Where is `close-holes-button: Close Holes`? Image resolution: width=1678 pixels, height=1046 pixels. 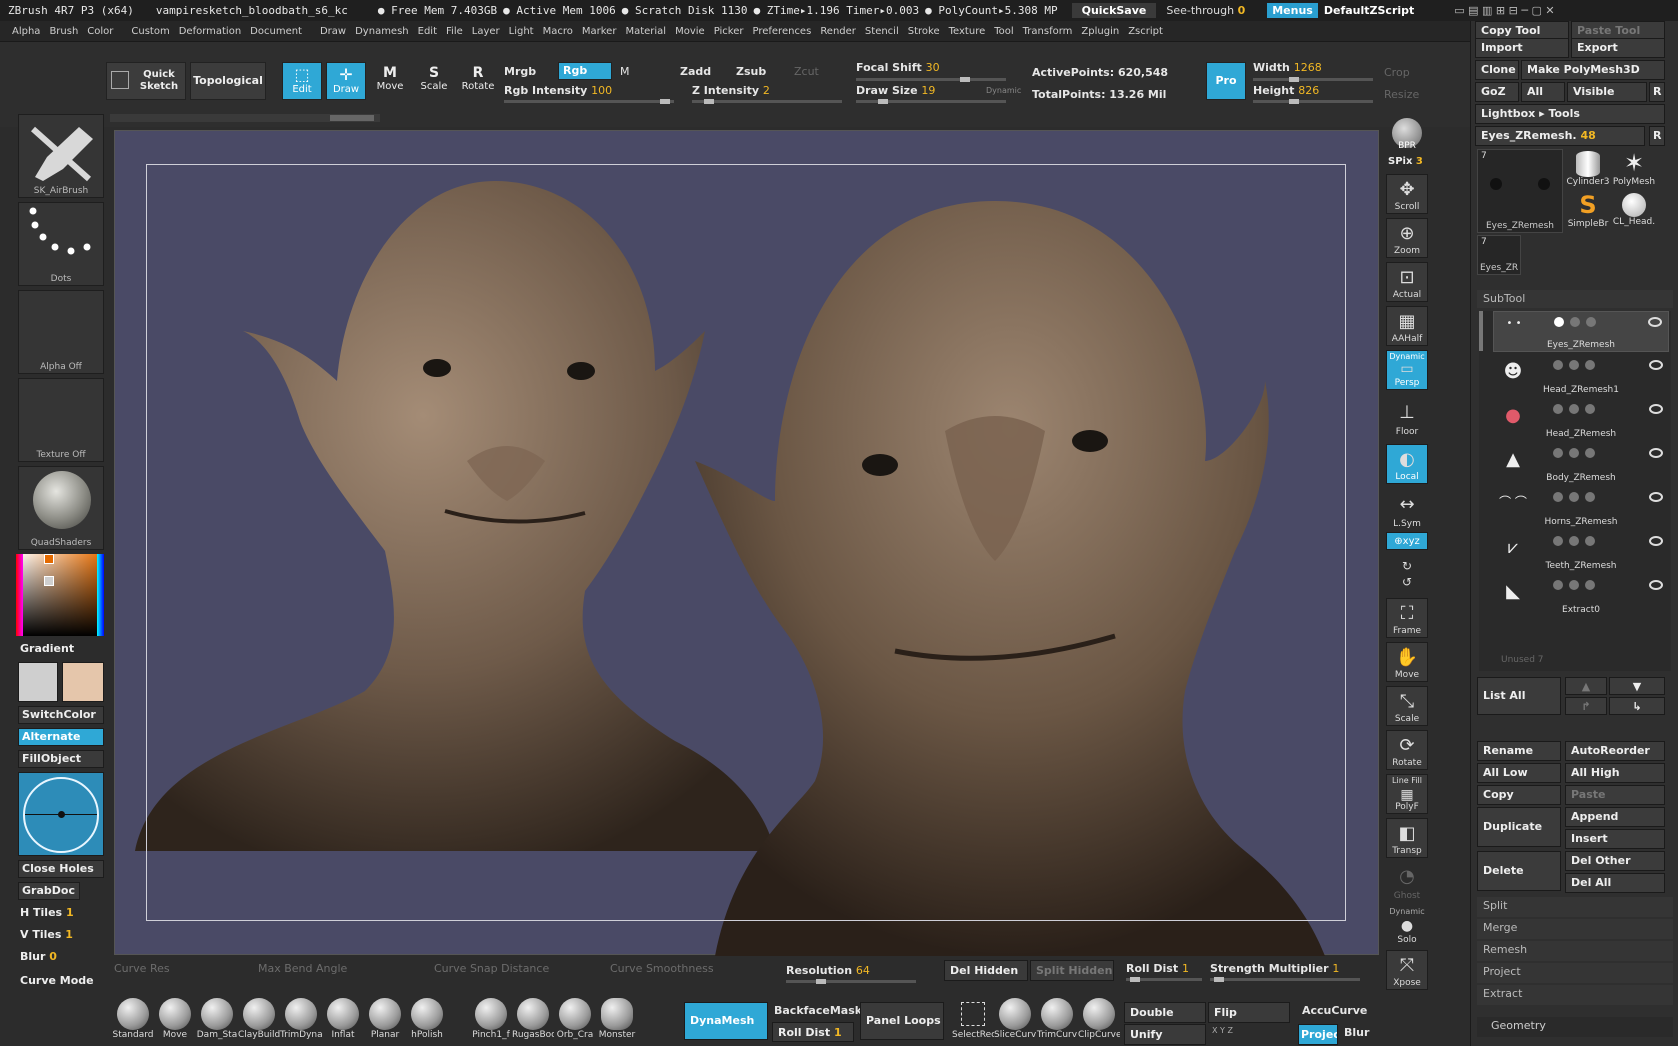 close-holes-button: Close Holes is located at coordinates (61, 869).